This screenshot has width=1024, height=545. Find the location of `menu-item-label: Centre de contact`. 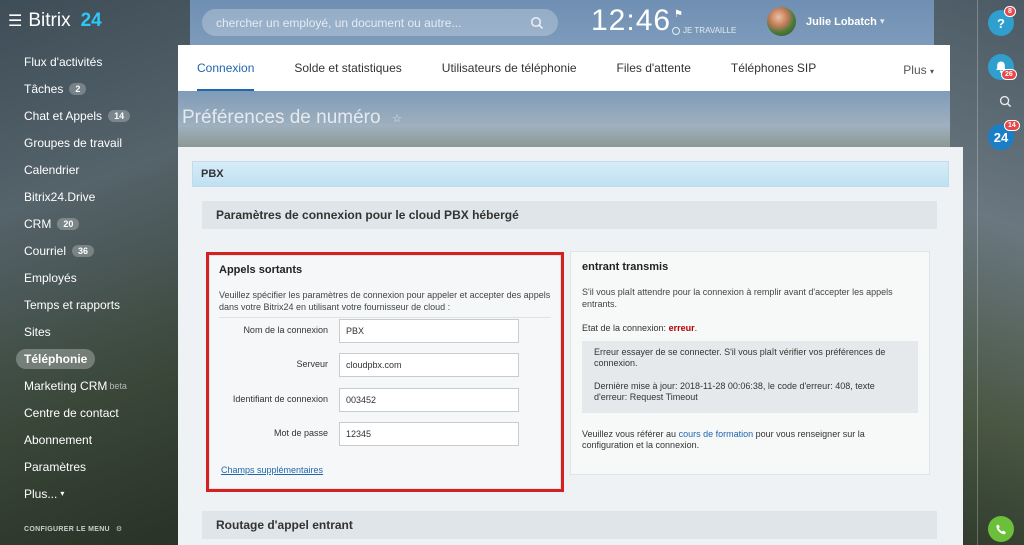

menu-item-label: Centre de contact is located at coordinates (71, 412).